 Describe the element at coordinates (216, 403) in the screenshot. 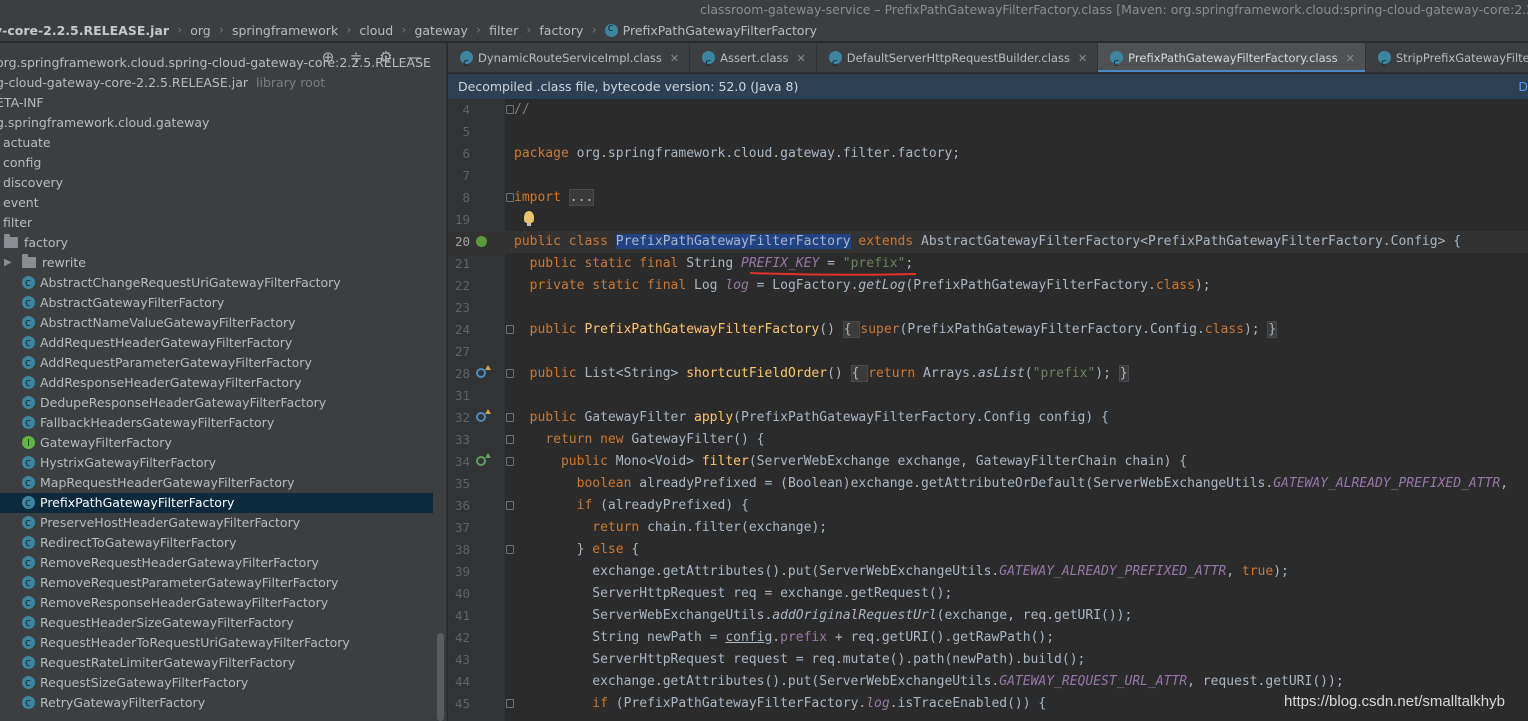

I see `tree-item: DedupeResponseHeaderGatewayFilterFactory` at that location.